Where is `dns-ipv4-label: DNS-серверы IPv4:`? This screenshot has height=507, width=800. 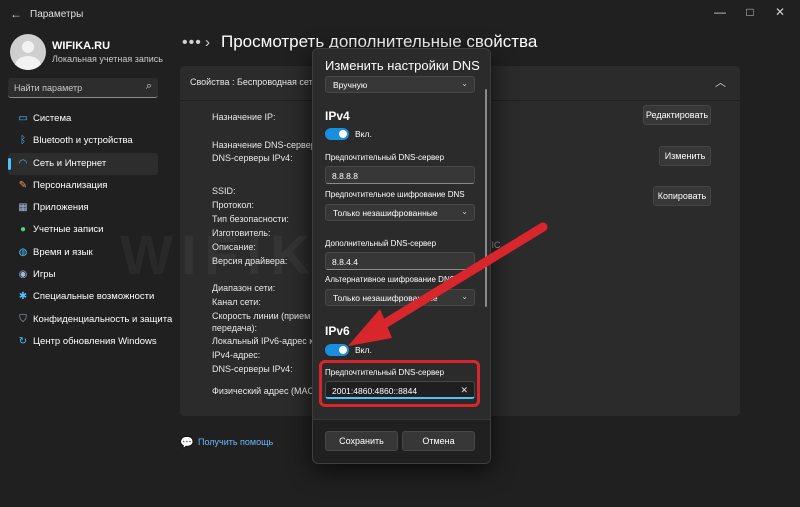 dns-ipv4-label: DNS-серверы IPv4: is located at coordinates (252, 158).